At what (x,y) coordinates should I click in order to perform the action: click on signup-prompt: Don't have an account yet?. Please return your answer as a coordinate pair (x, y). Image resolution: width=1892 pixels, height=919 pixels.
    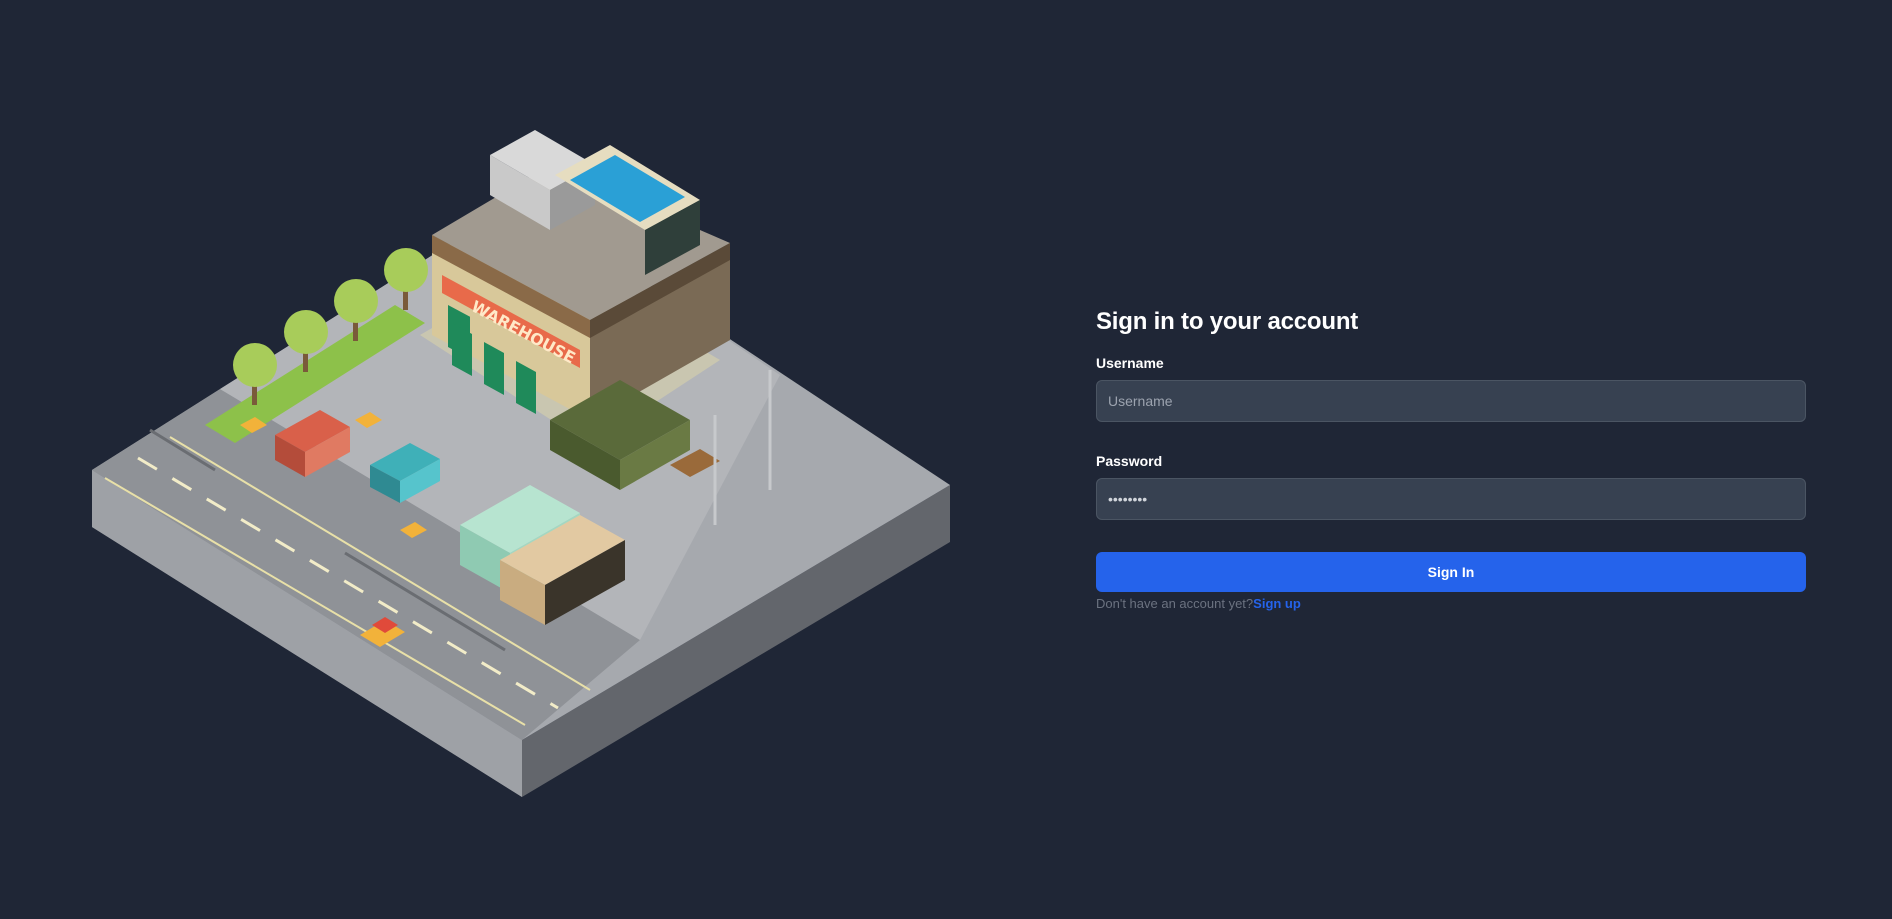
    Looking at the image, I should click on (1175, 603).